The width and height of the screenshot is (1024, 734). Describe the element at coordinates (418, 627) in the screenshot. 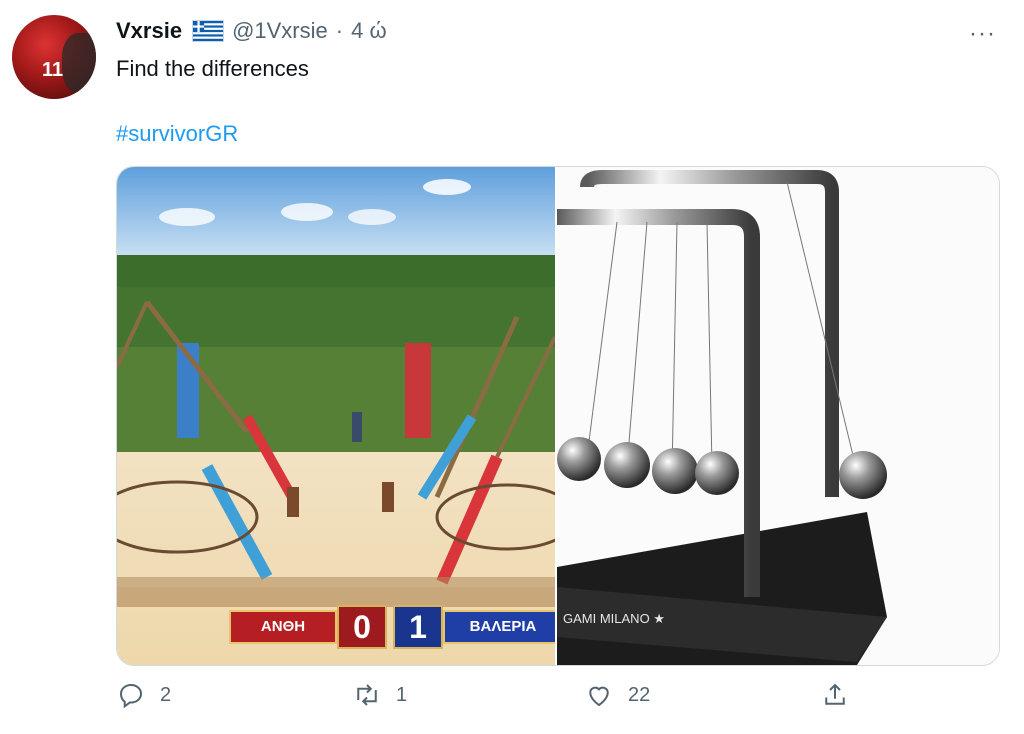

I see `score-right: 1` at that location.